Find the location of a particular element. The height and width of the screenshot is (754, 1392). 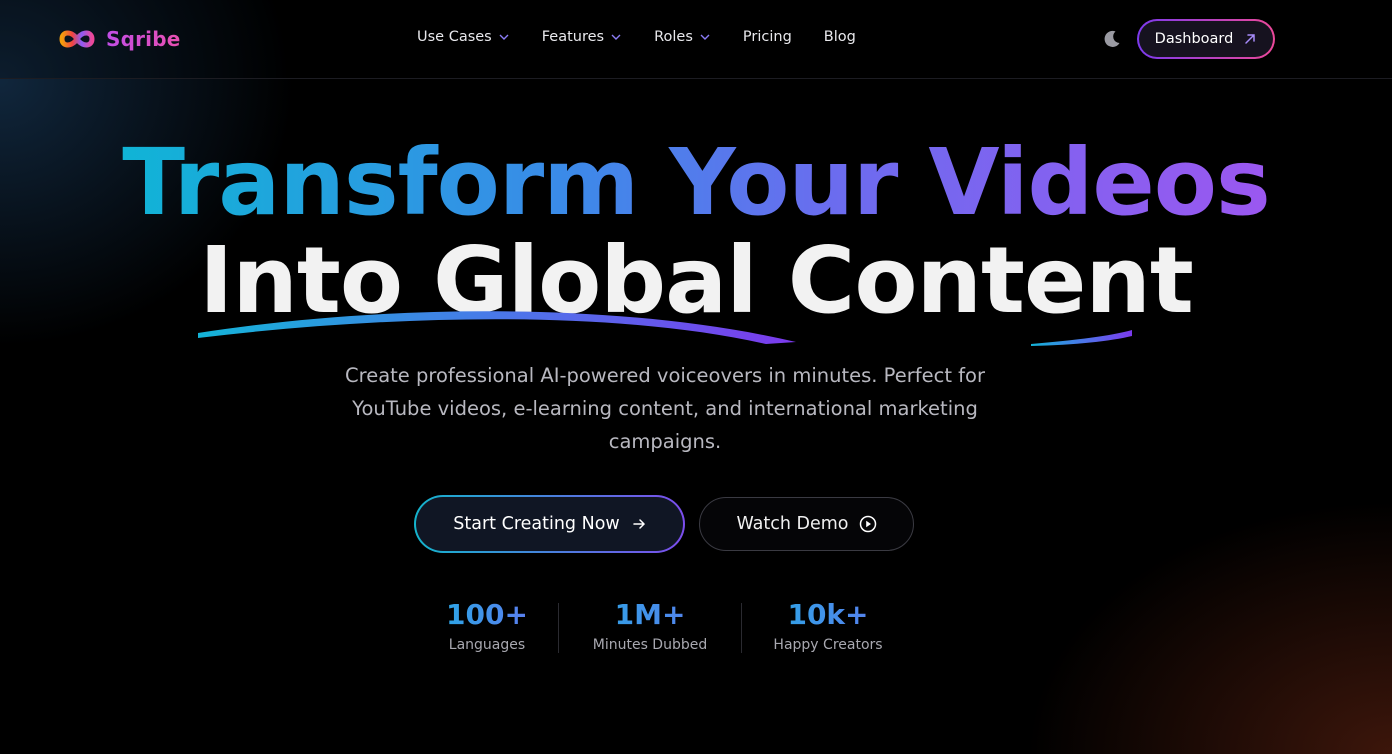

stat-label: Minutes Dubbed is located at coordinates (650, 645).